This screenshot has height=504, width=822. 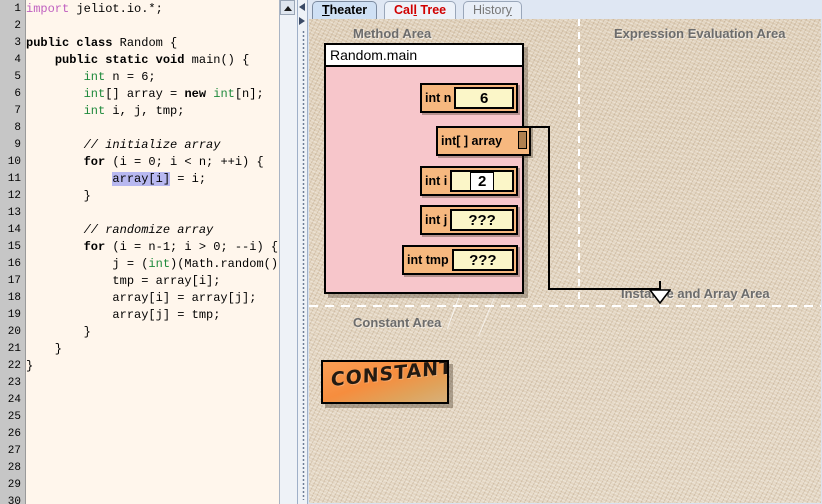 I want to click on line-number: 18, so click(x=14, y=298).